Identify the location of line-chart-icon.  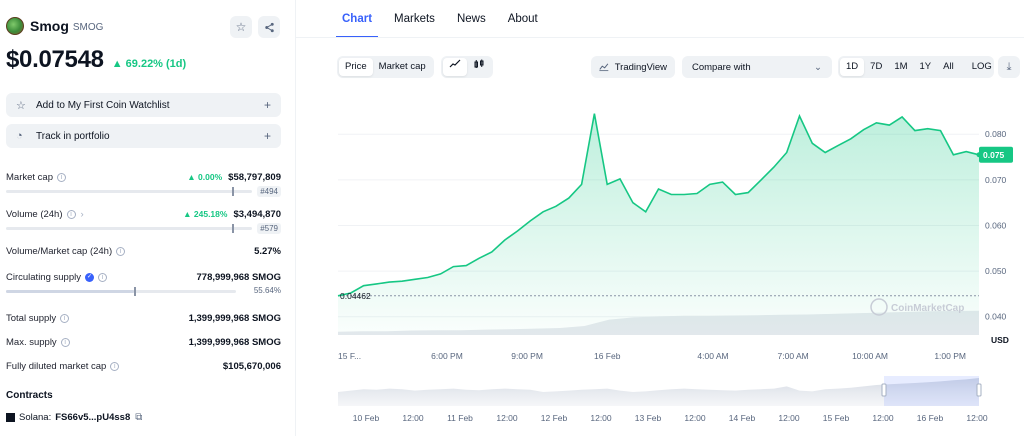
(455, 67).